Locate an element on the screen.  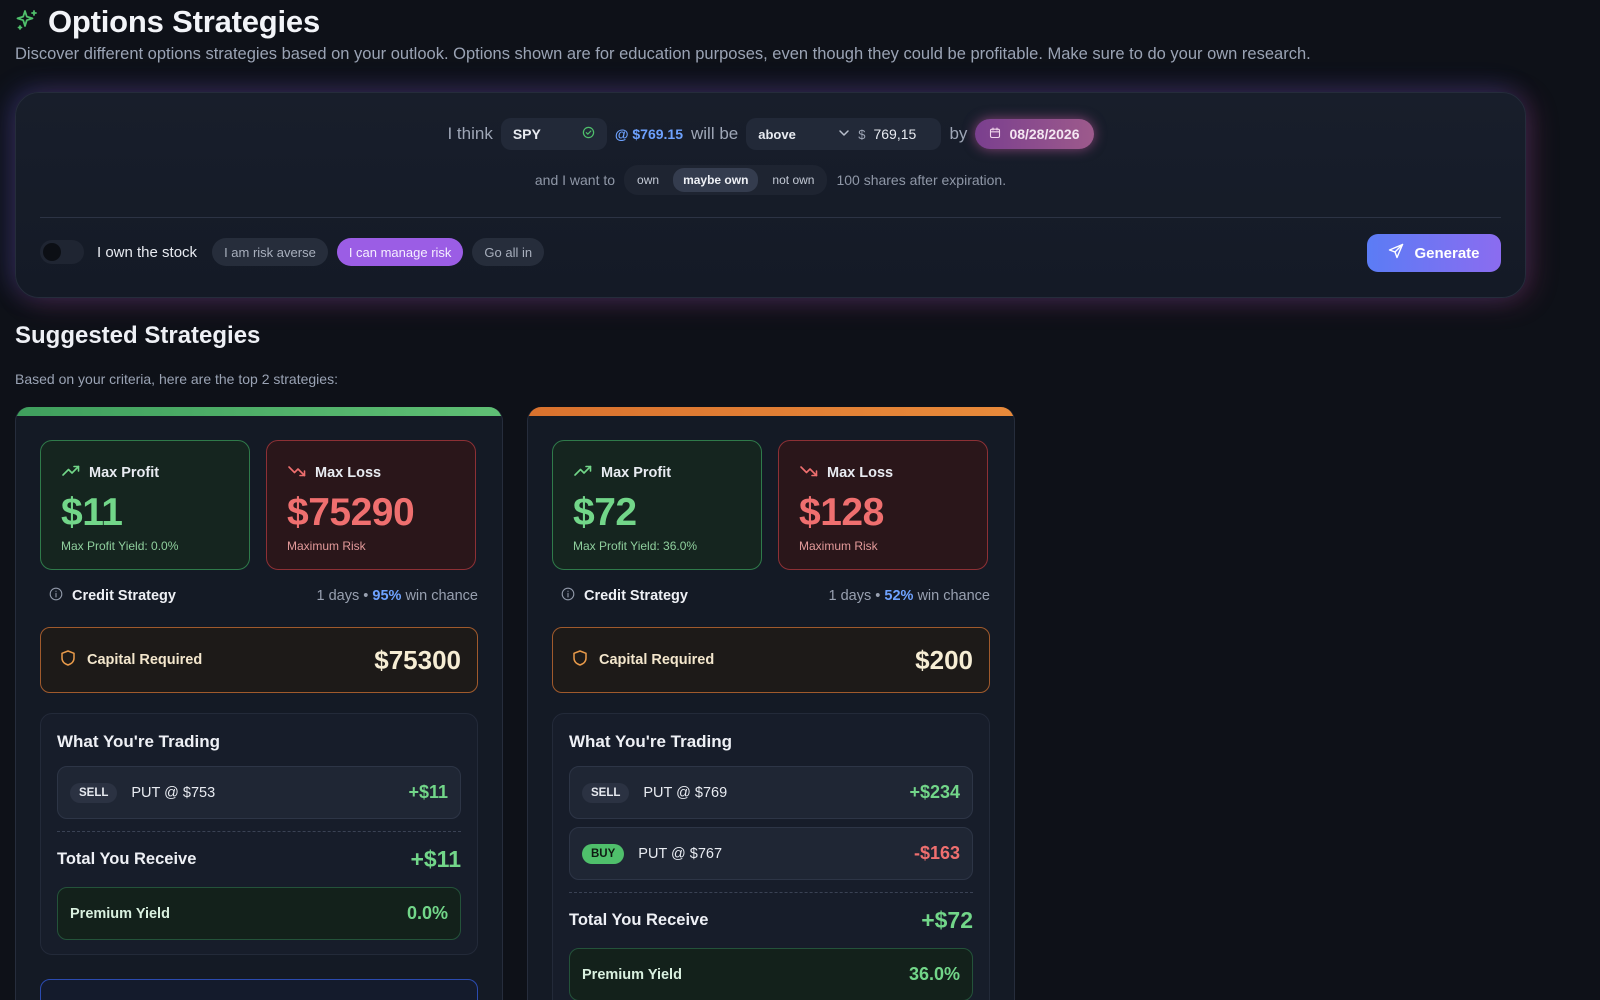
toggle-knob is located at coordinates (52, 252).